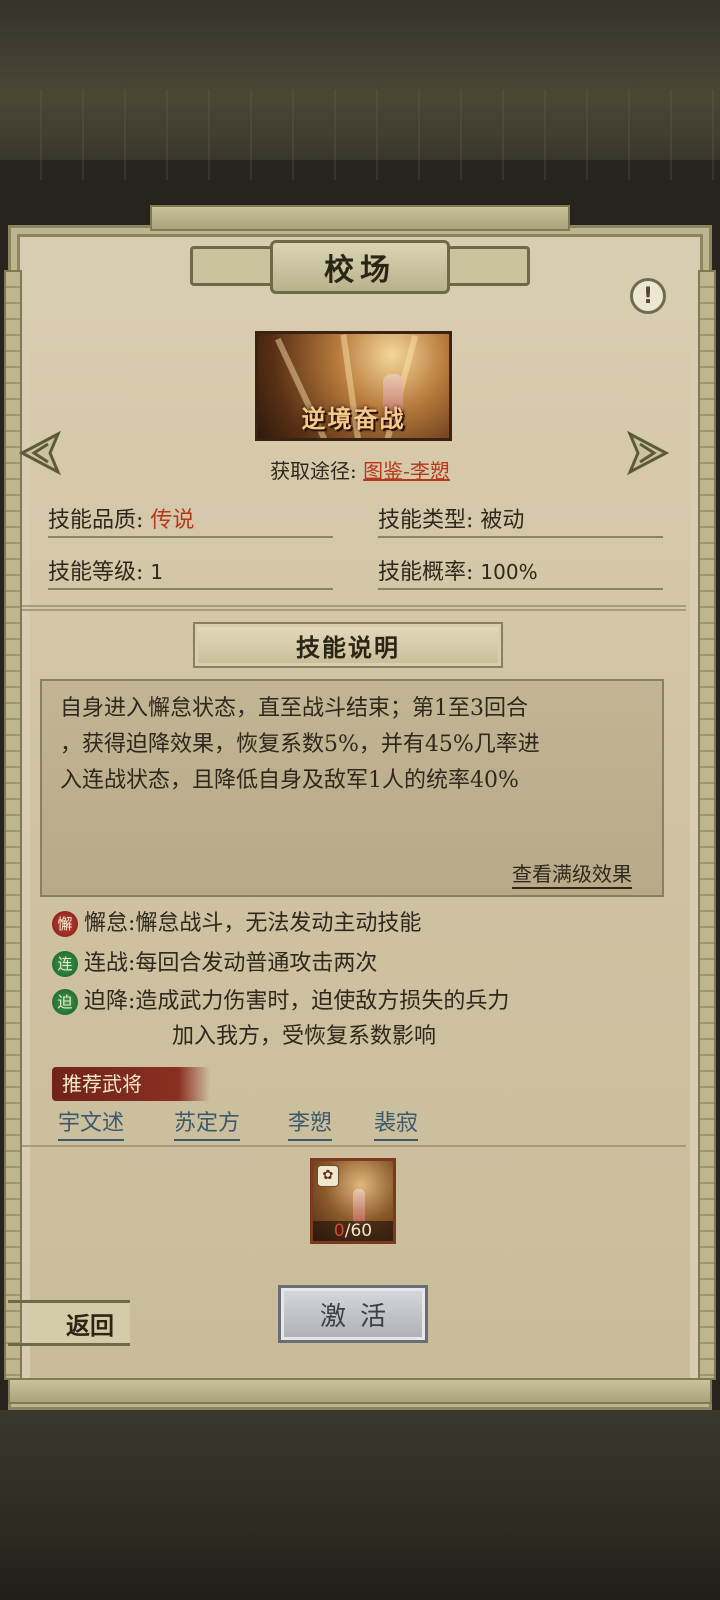 The image size is (720, 1600). I want to click on bottle-image, so click(359, 1207).